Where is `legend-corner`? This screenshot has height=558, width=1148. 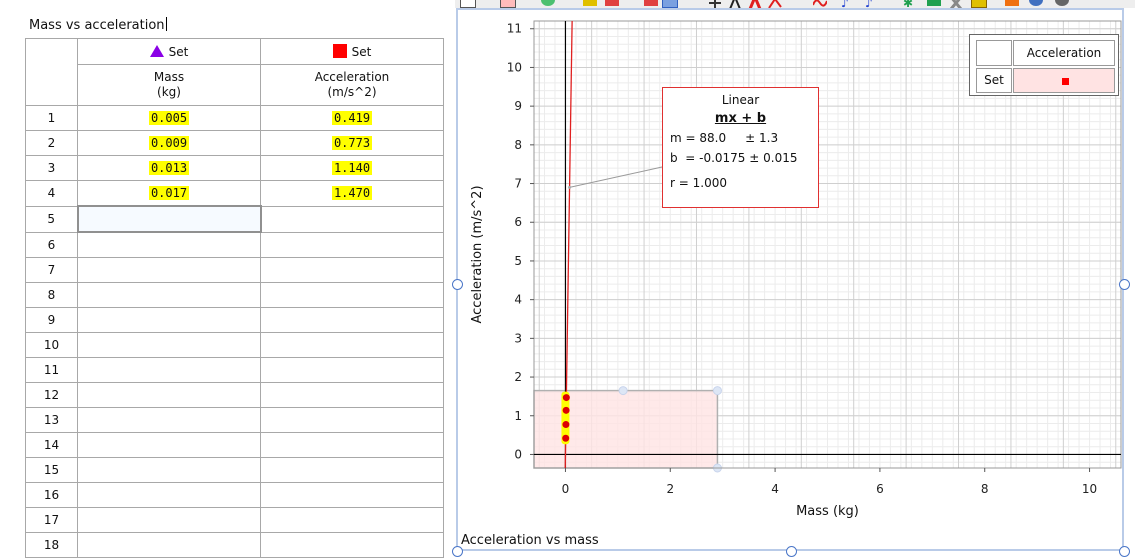
legend-corner is located at coordinates (994, 53).